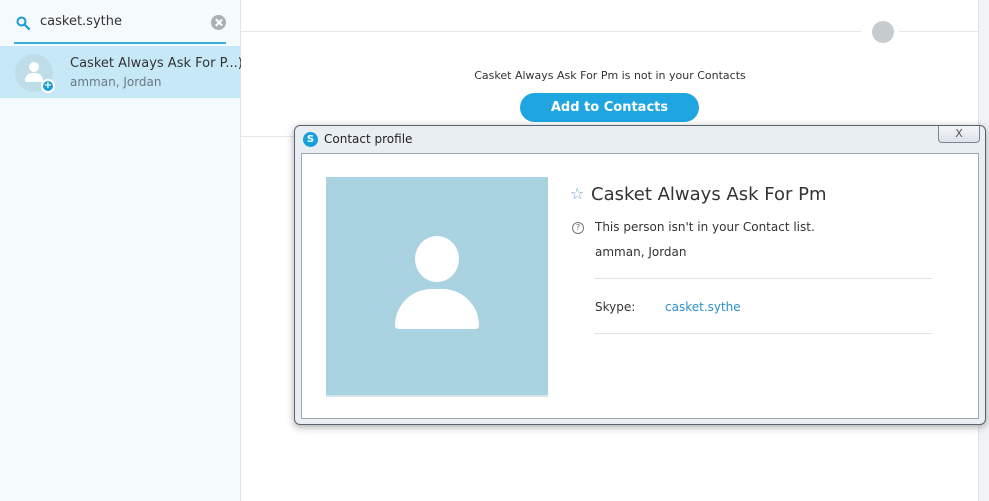  I want to click on favorite-star-icon: ☆, so click(577, 193).